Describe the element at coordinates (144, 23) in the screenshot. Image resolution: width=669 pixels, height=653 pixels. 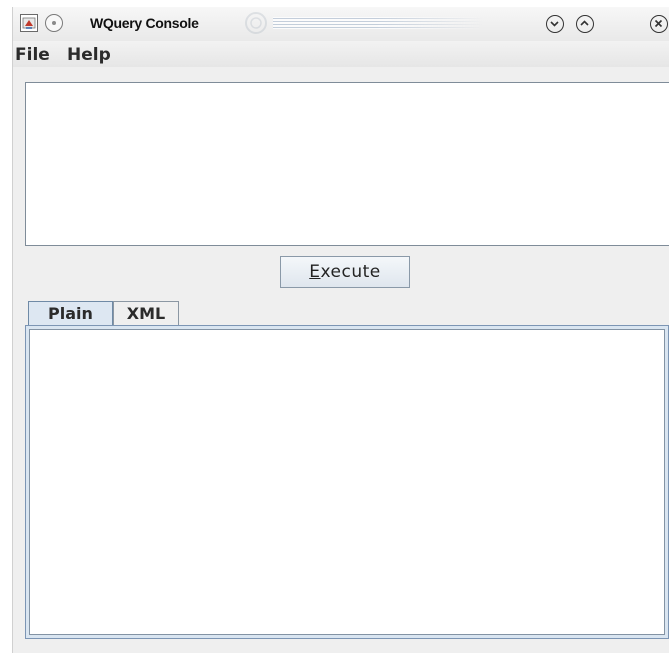
I see `window-title: WQuery Console` at that location.